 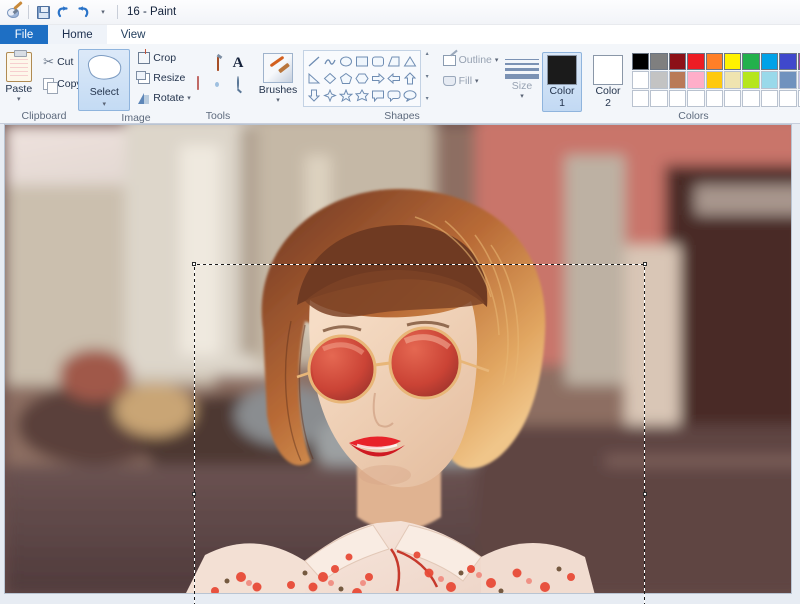 What do you see at coordinates (410, 61) in the screenshot?
I see `shape-triangle-icon` at bounding box center [410, 61].